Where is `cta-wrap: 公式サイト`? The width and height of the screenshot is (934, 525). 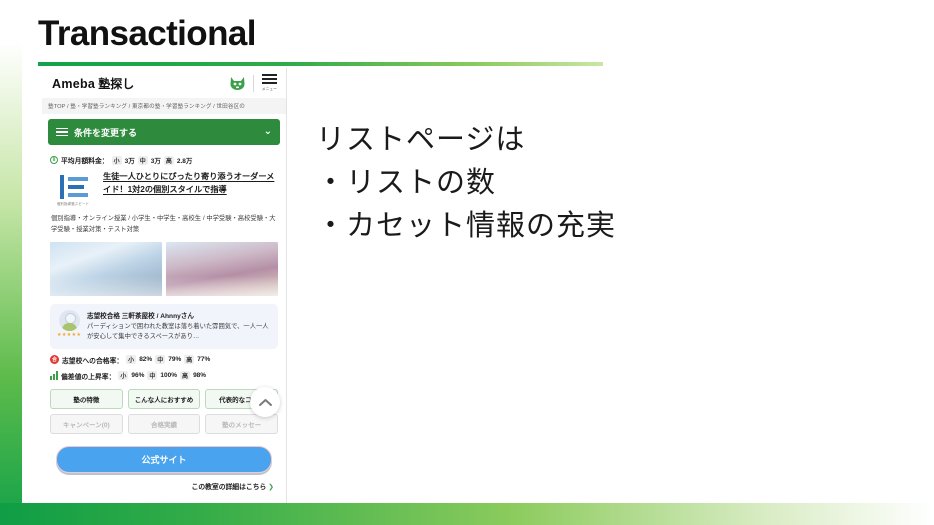
cta-wrap: 公式サイト is located at coordinates (164, 453).